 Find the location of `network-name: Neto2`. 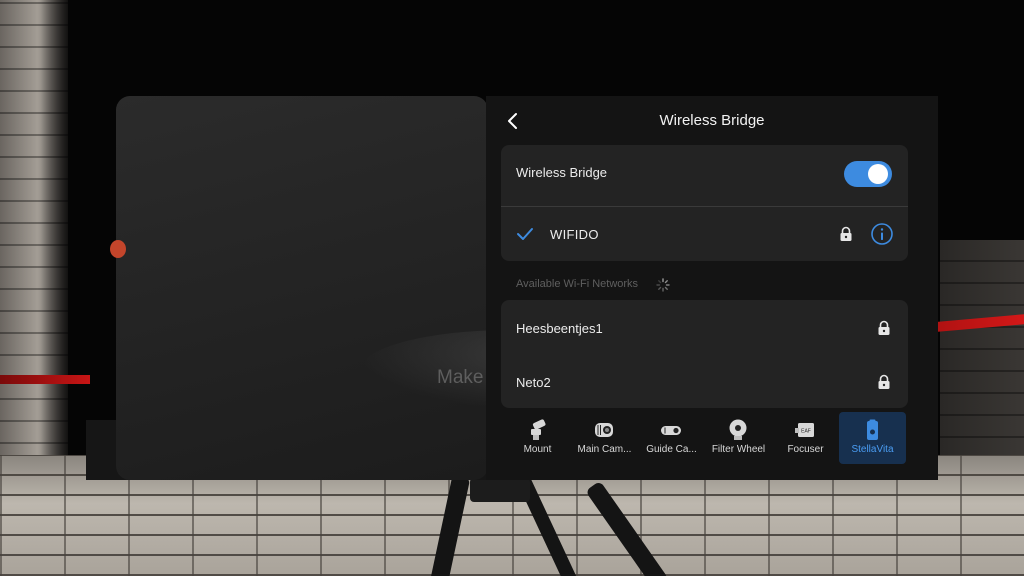

network-name: Neto2 is located at coordinates (533, 382).